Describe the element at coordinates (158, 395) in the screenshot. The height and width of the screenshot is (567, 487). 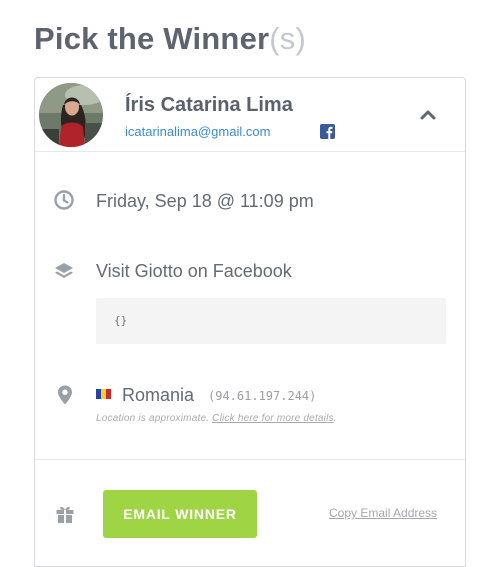
I see `entry-country: Romania` at that location.